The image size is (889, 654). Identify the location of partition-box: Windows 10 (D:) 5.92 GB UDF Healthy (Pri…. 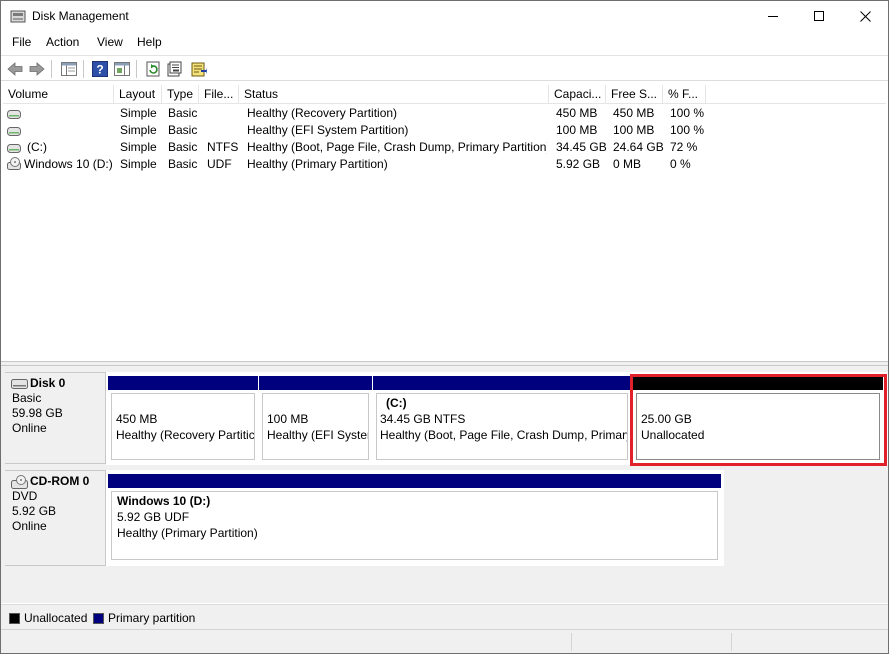
(414, 525).